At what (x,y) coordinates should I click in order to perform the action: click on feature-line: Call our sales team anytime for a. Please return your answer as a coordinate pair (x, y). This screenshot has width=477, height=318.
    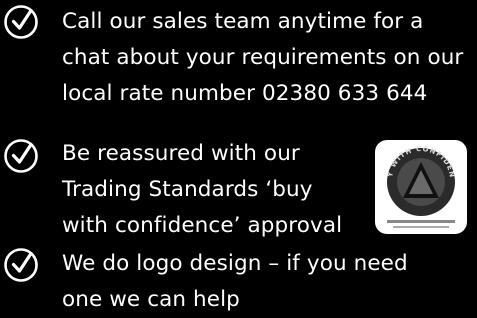
    Looking at the image, I should click on (243, 21).